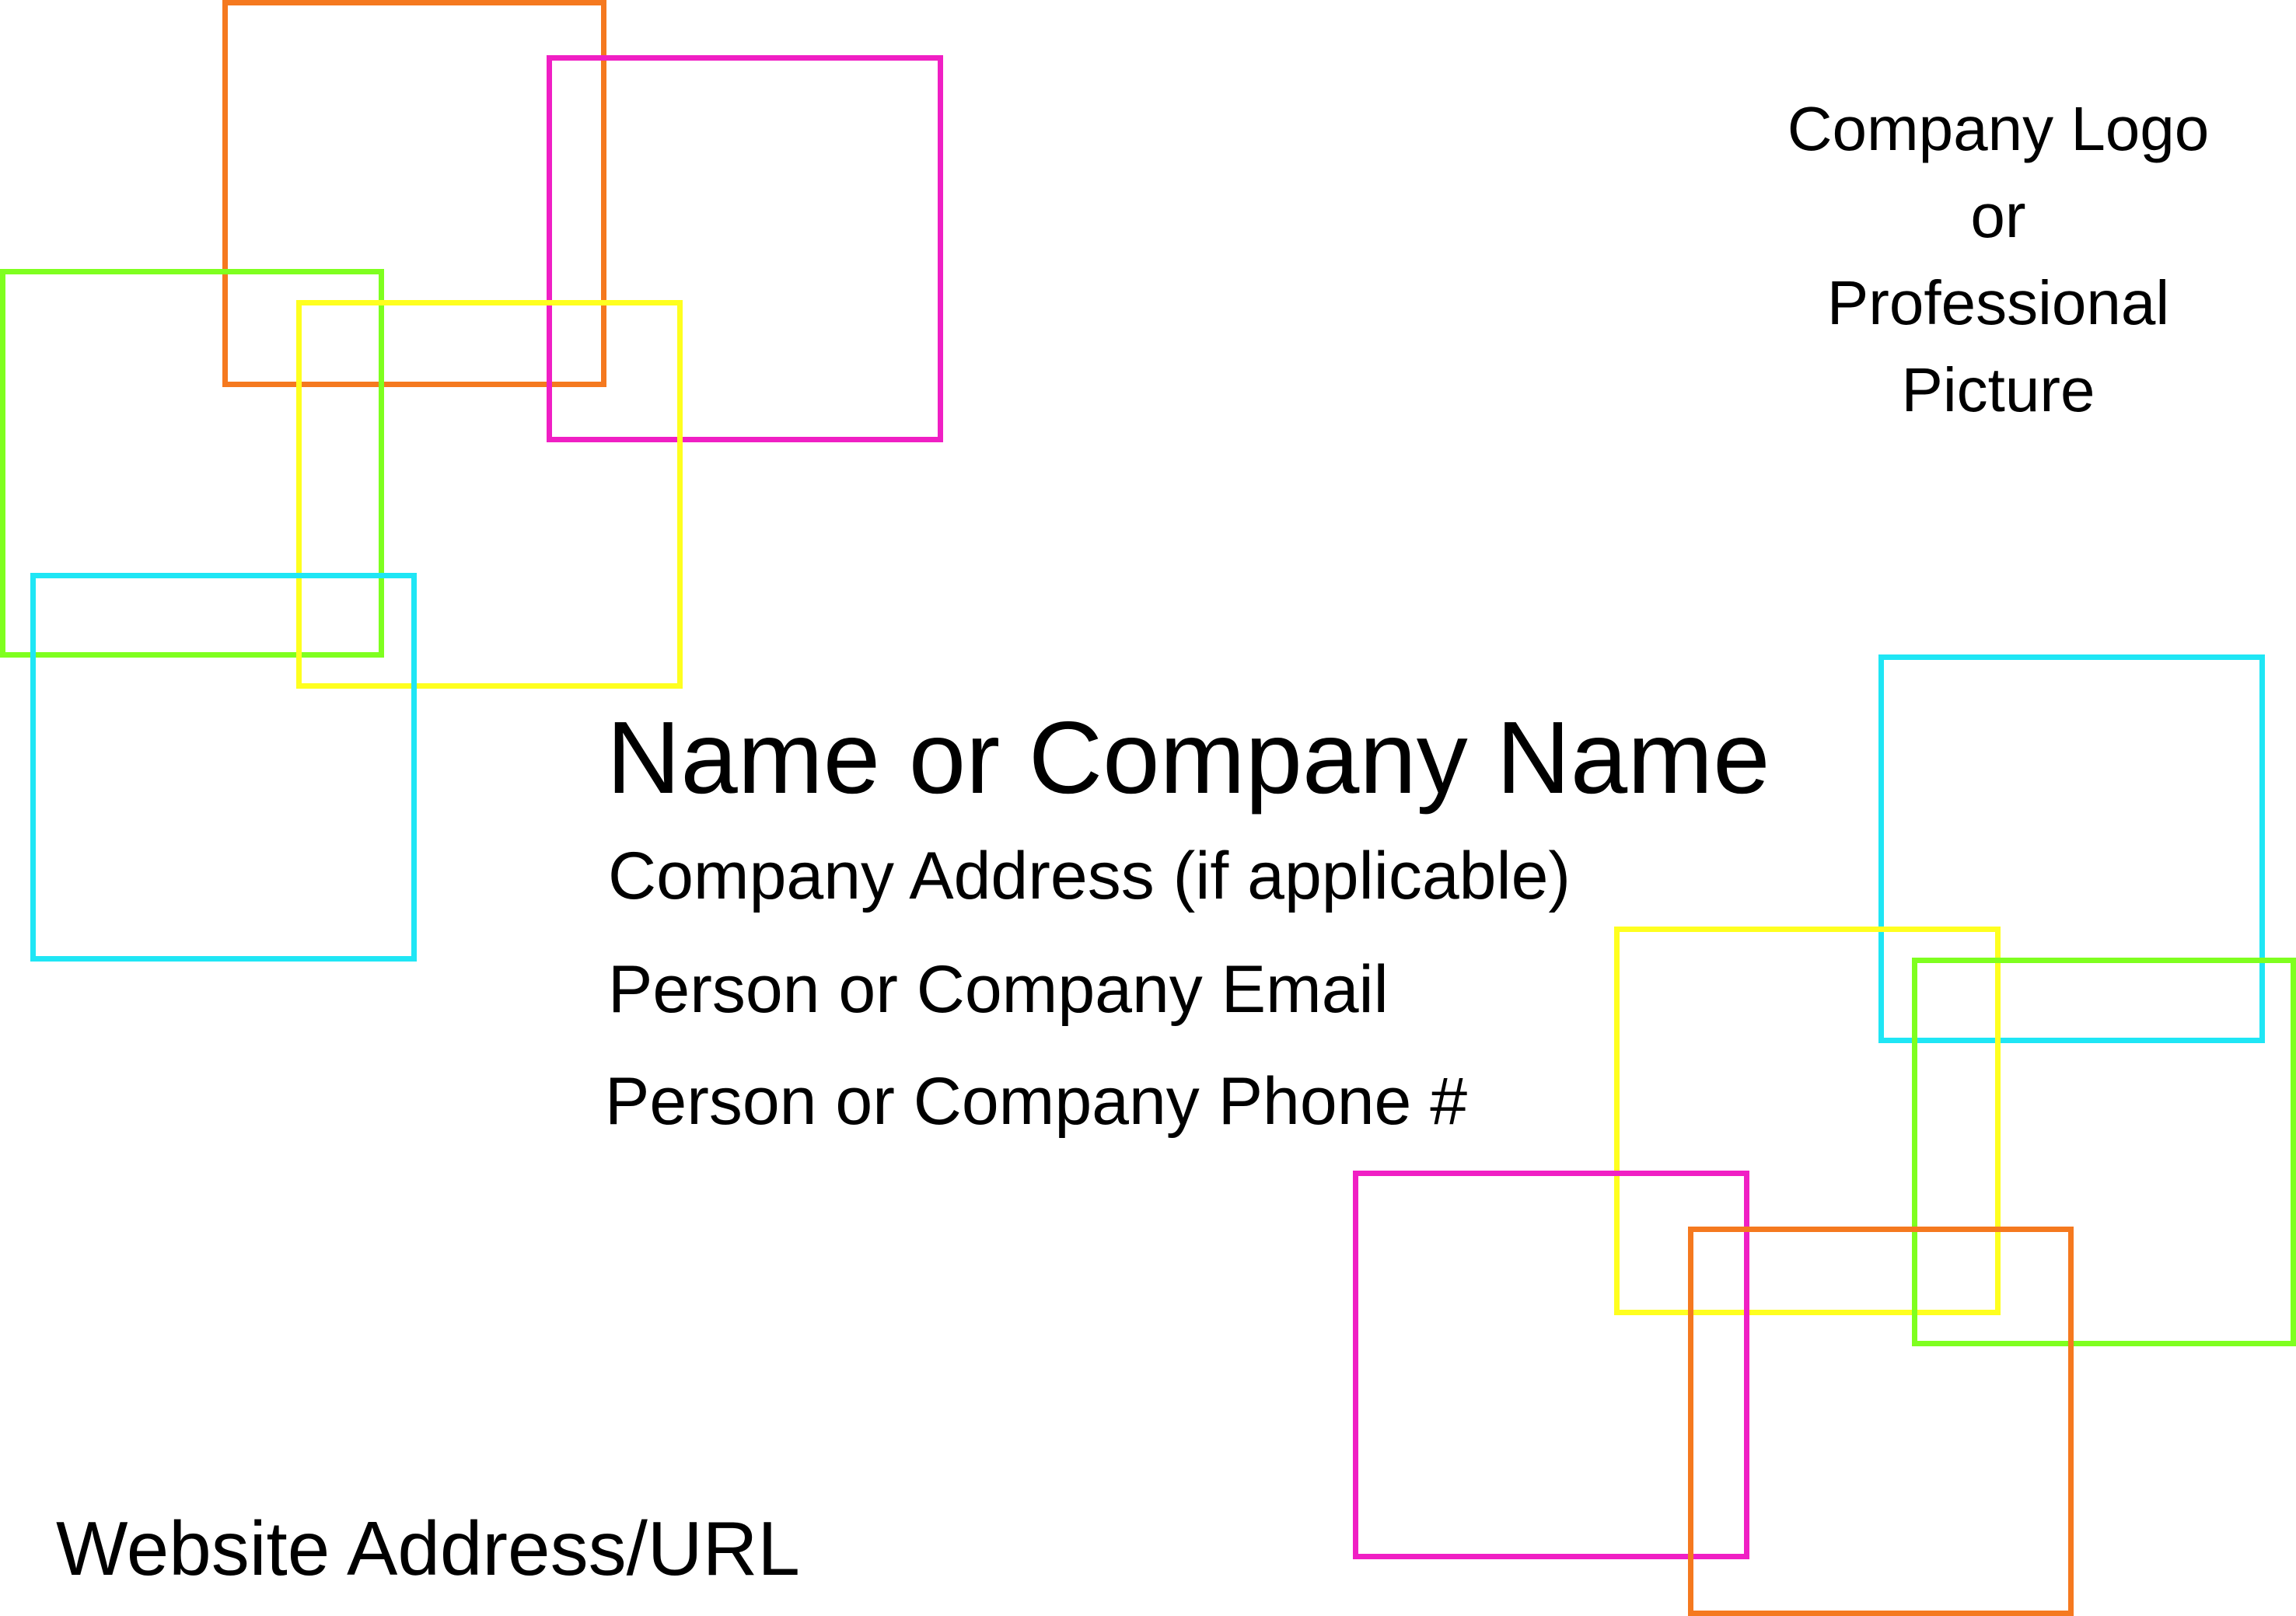 The height and width of the screenshot is (1616, 2296). Describe the element at coordinates (1998, 215) in the screenshot. I see `logo-placeholder-line: or` at that location.